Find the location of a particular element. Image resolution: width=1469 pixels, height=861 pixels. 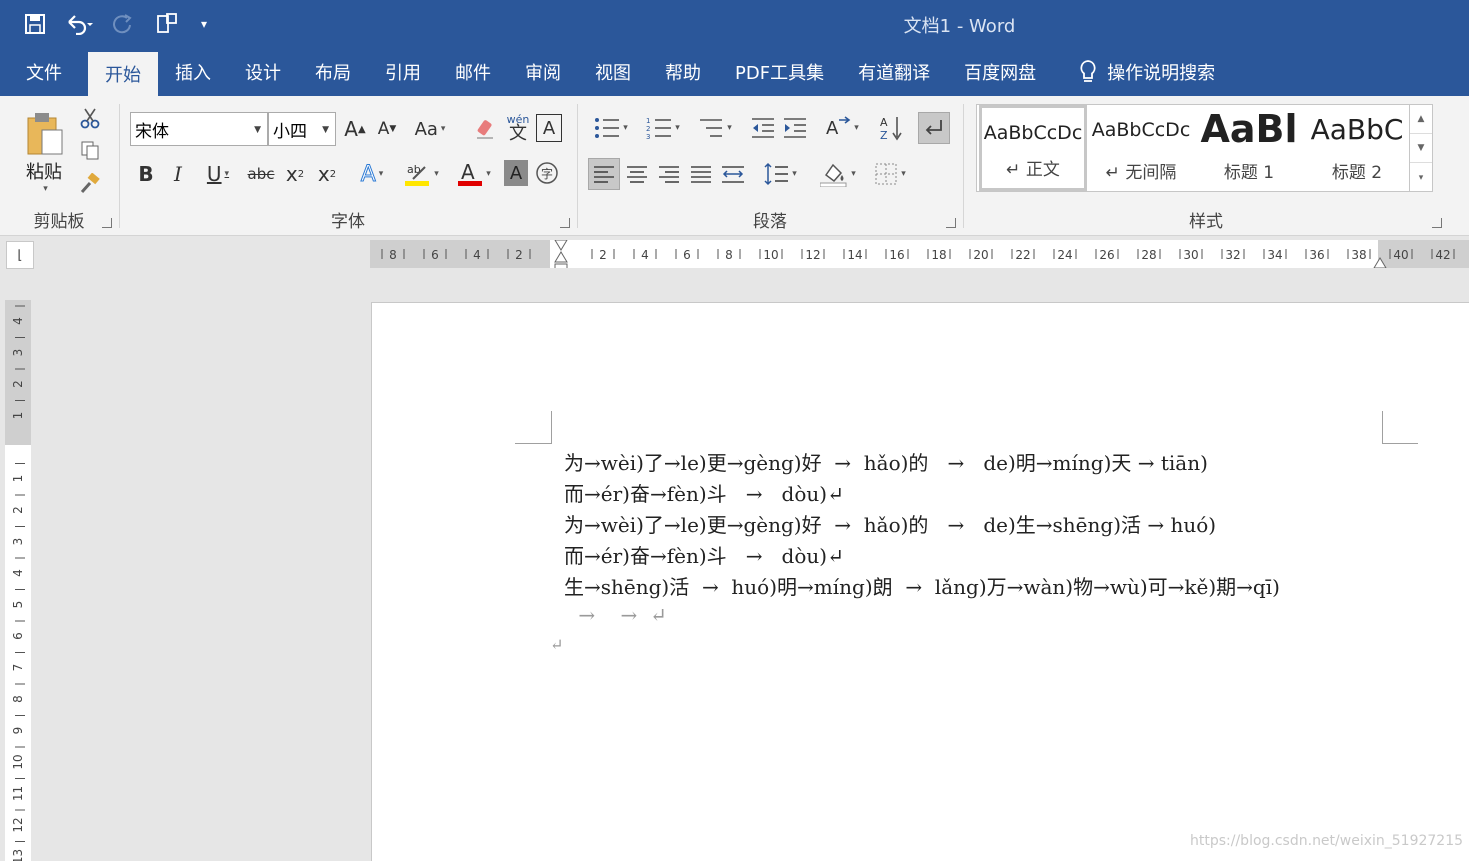

line-spacing-button: ▾ is located at coordinates (780, 174).